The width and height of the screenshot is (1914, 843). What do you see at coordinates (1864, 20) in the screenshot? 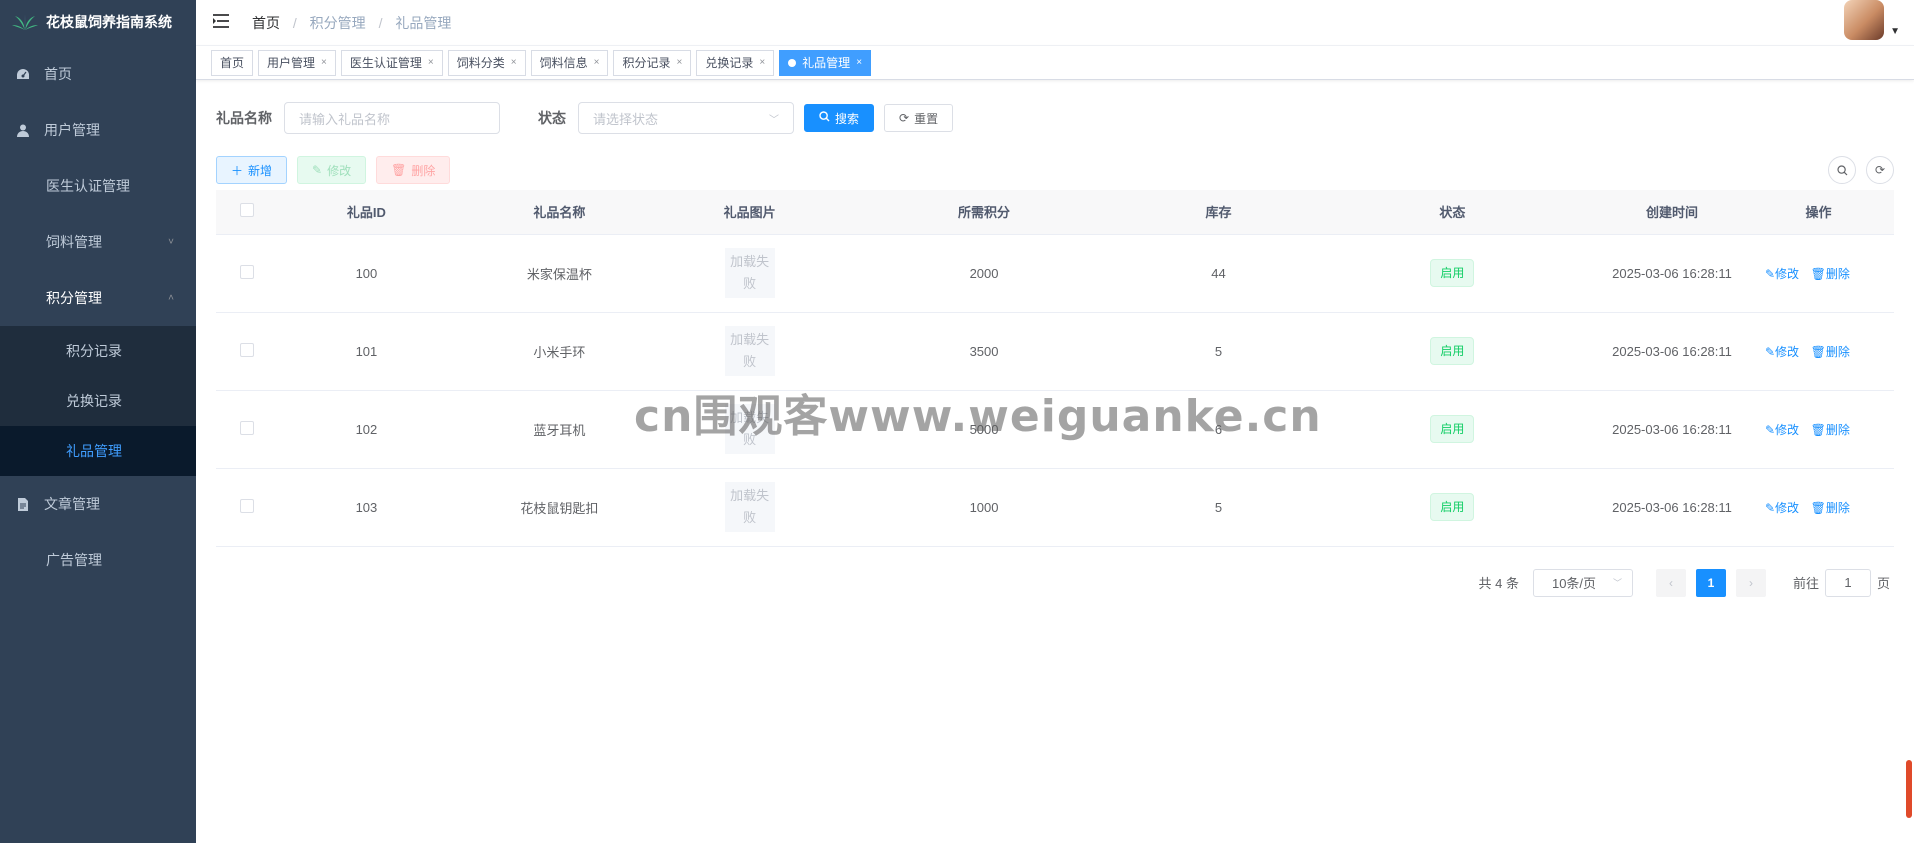
I see `avatar` at bounding box center [1864, 20].